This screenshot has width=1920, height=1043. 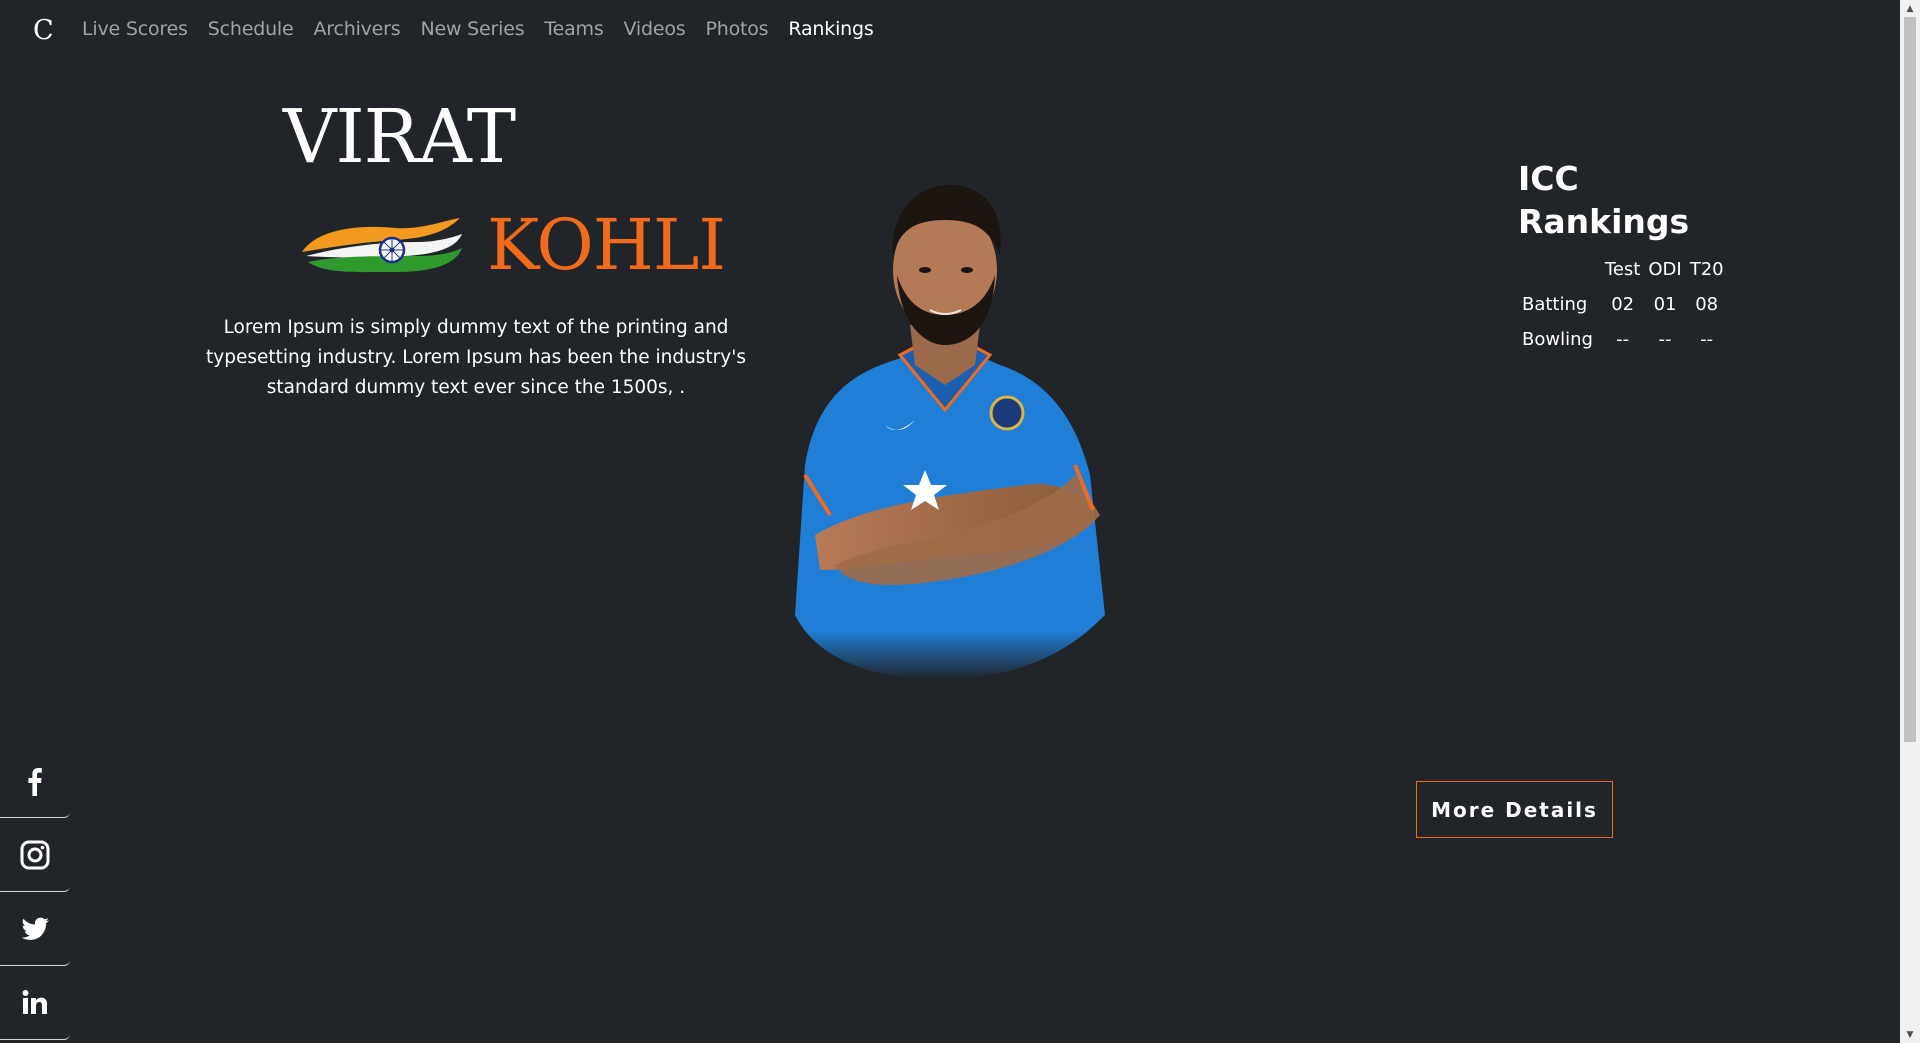 What do you see at coordinates (135, 29) in the screenshot?
I see `nav-link-live-scores: Live Scores` at bounding box center [135, 29].